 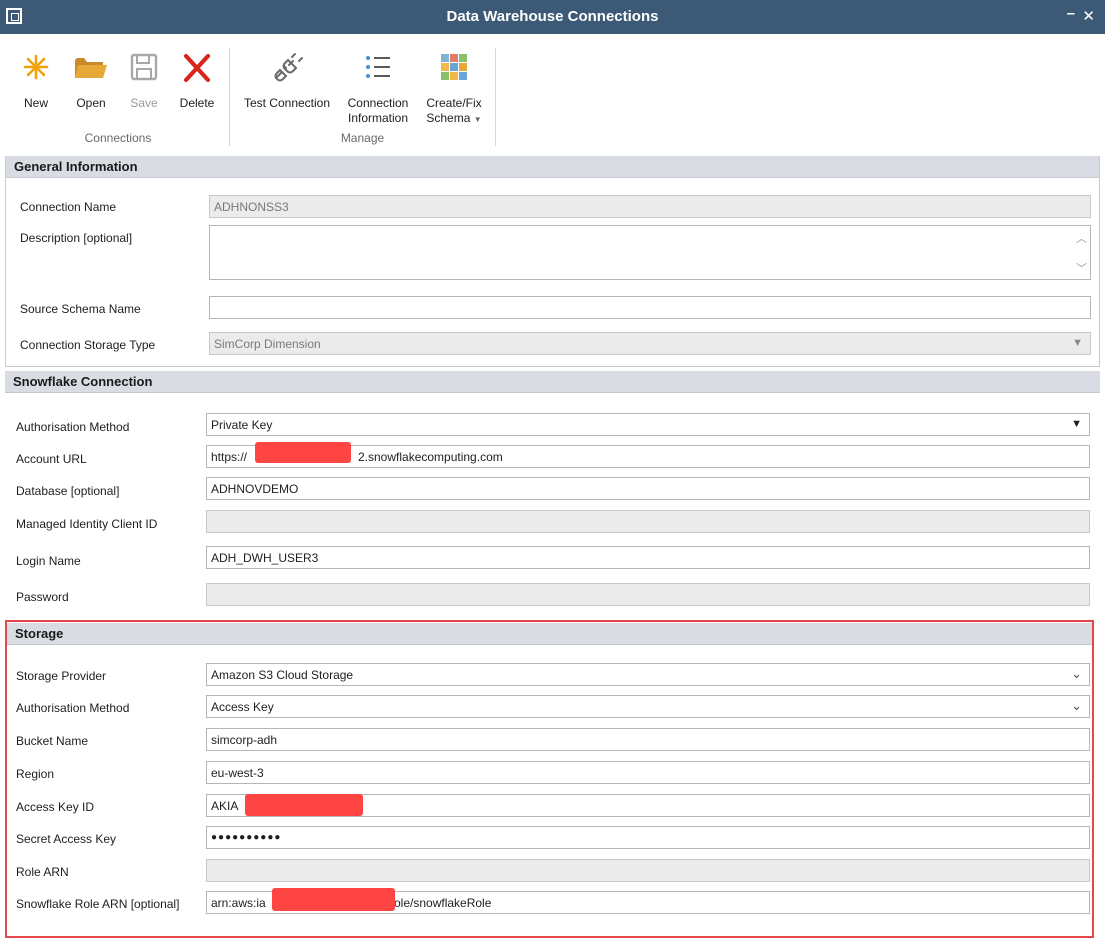 What do you see at coordinates (648, 772) in the screenshot?
I see `region-field: eu-west-3` at bounding box center [648, 772].